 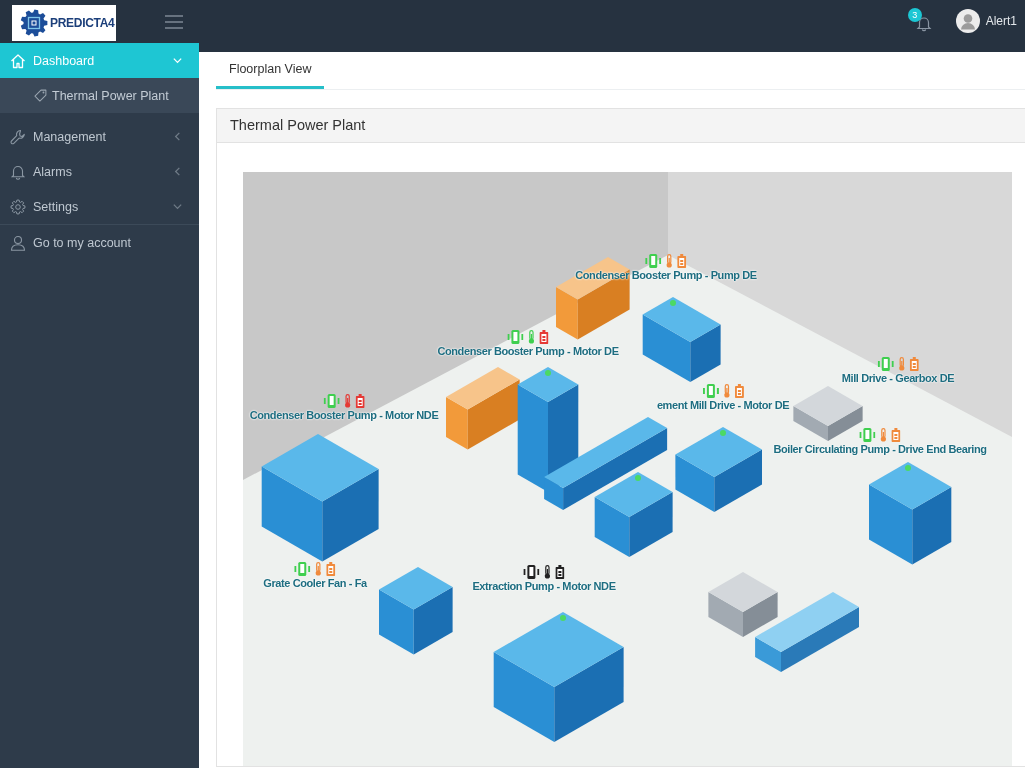 I want to click on machine-label: ement Mill Drive - Motor DE, so click(x=723, y=405).